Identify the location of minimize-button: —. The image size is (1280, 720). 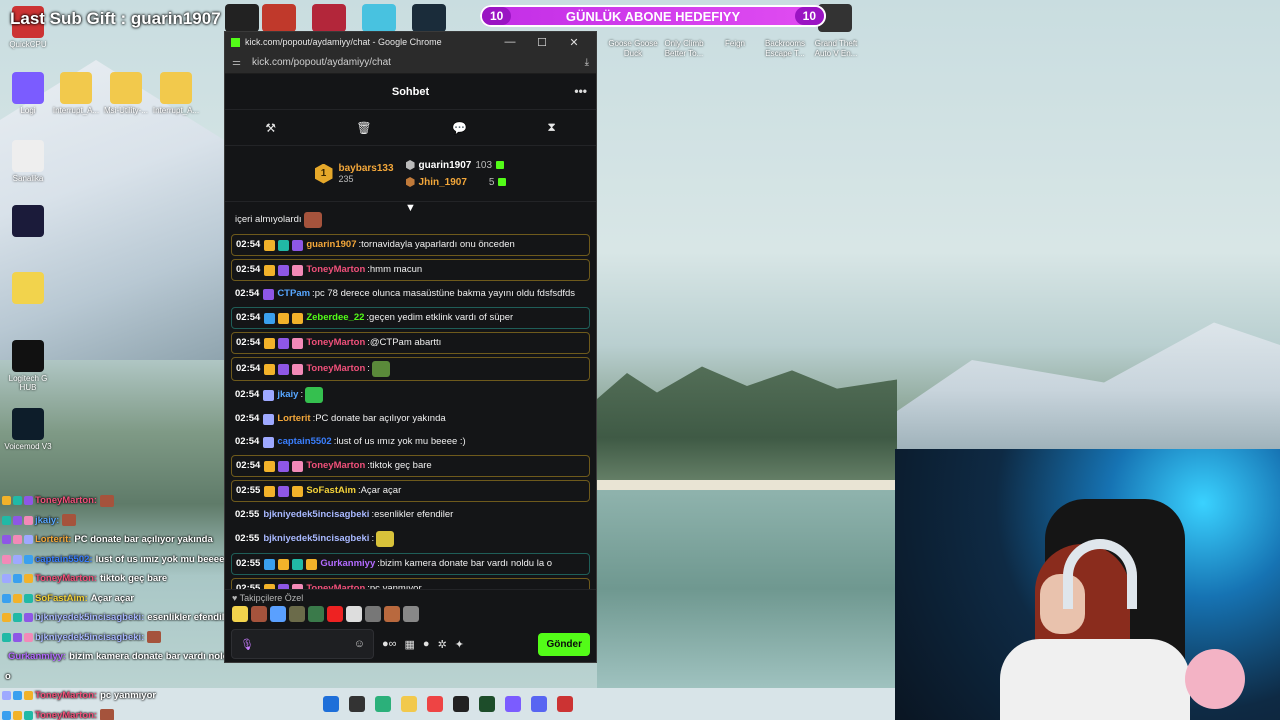
(510, 42).